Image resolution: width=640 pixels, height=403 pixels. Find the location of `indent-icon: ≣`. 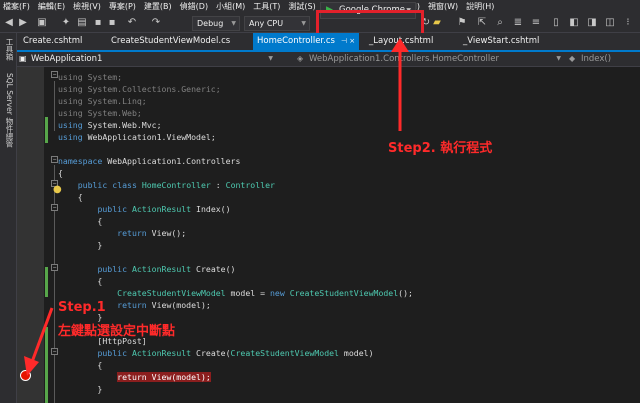

indent-icon: ≣ is located at coordinates (518, 23).